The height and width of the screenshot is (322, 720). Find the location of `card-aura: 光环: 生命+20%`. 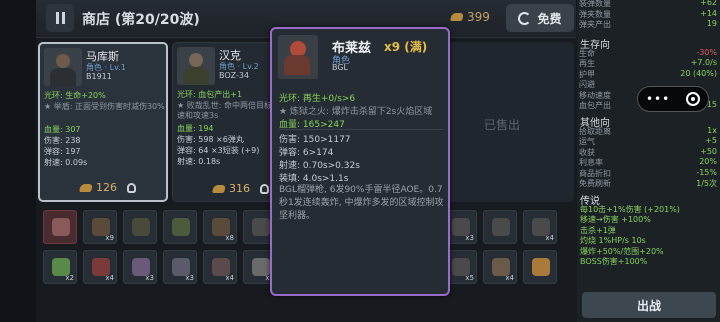

card-aura: 光环: 生命+20% is located at coordinates (75, 95).